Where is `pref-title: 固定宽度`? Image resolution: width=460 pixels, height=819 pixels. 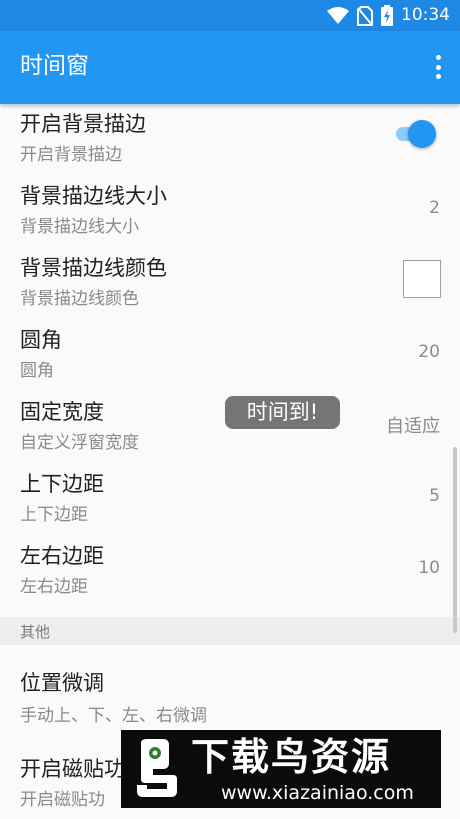
pref-title: 固定宽度 is located at coordinates (62, 412).